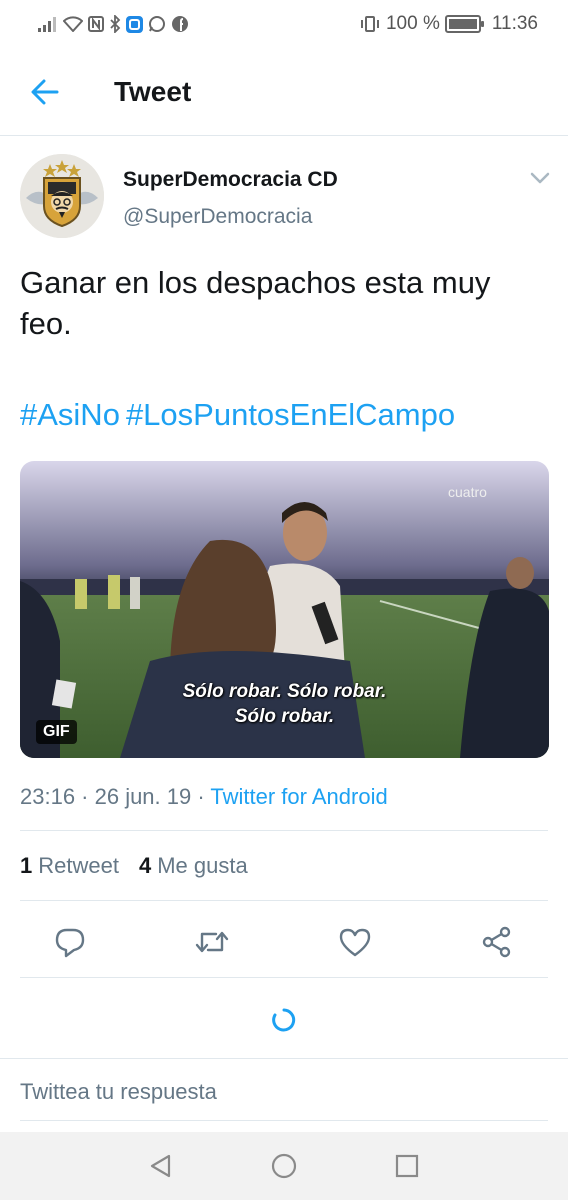  Describe the element at coordinates (230, 180) in the screenshot. I see `author-name: SuperDemocracia CD` at that location.